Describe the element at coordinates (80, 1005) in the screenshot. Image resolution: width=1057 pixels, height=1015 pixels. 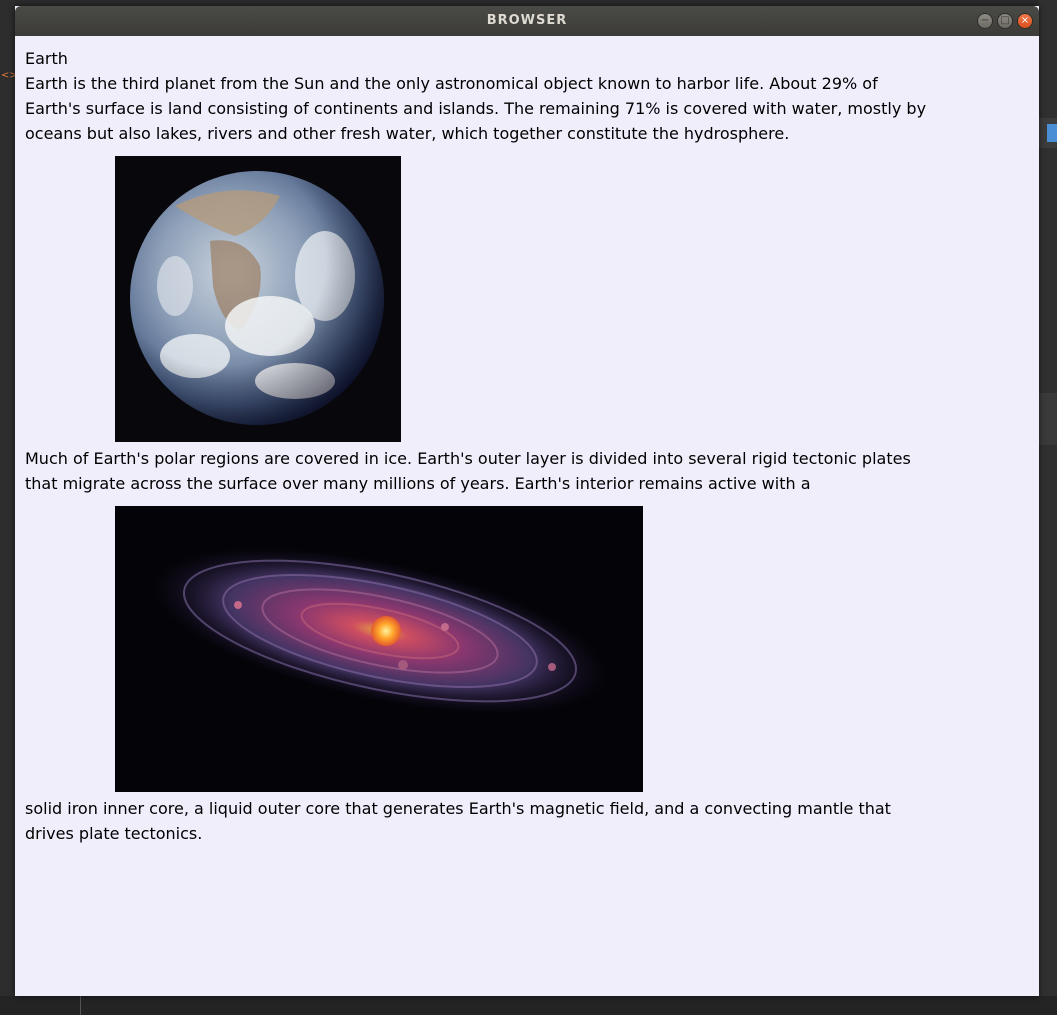
I see `background-gutter-line` at that location.